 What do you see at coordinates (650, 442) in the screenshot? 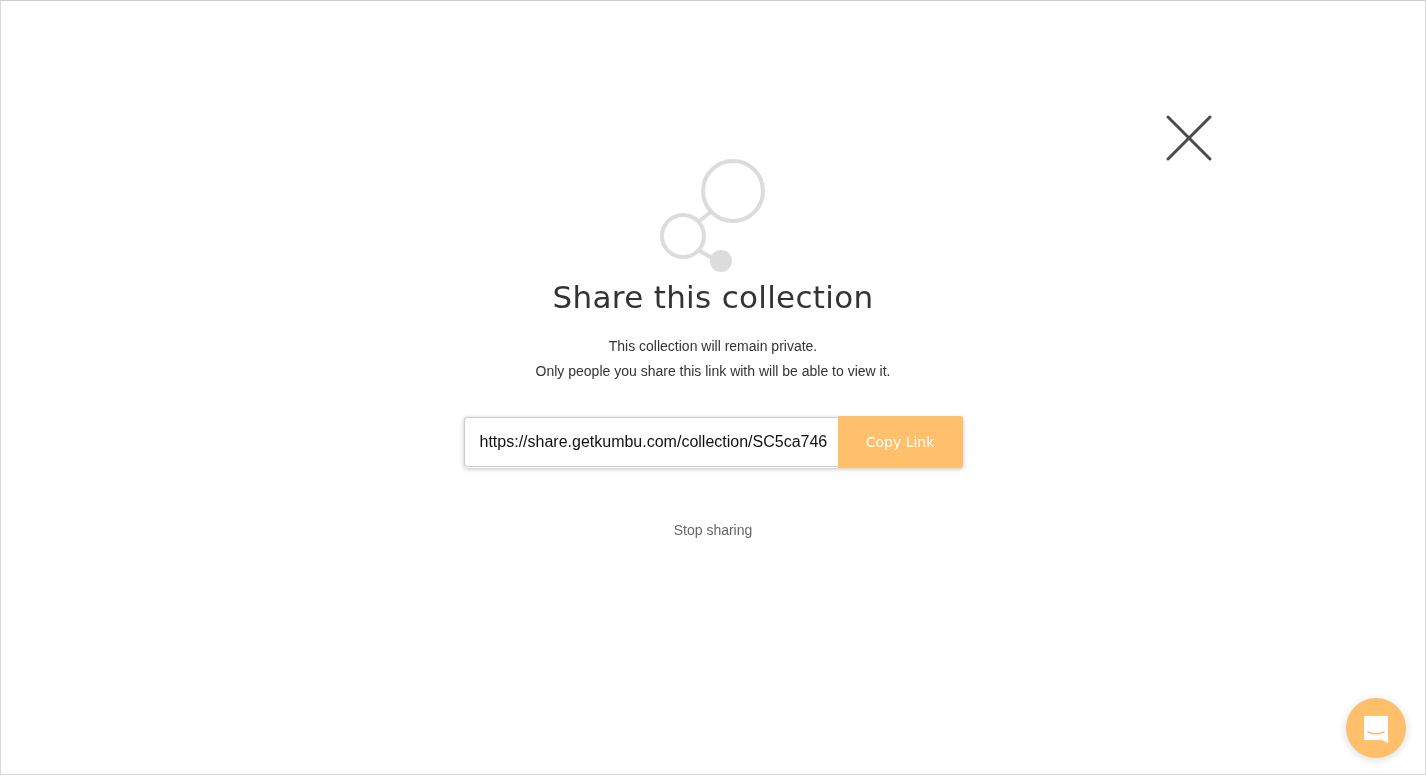
I see `link-field: https://share.getkumbu.com/collection/SC5ca746` at bounding box center [650, 442].